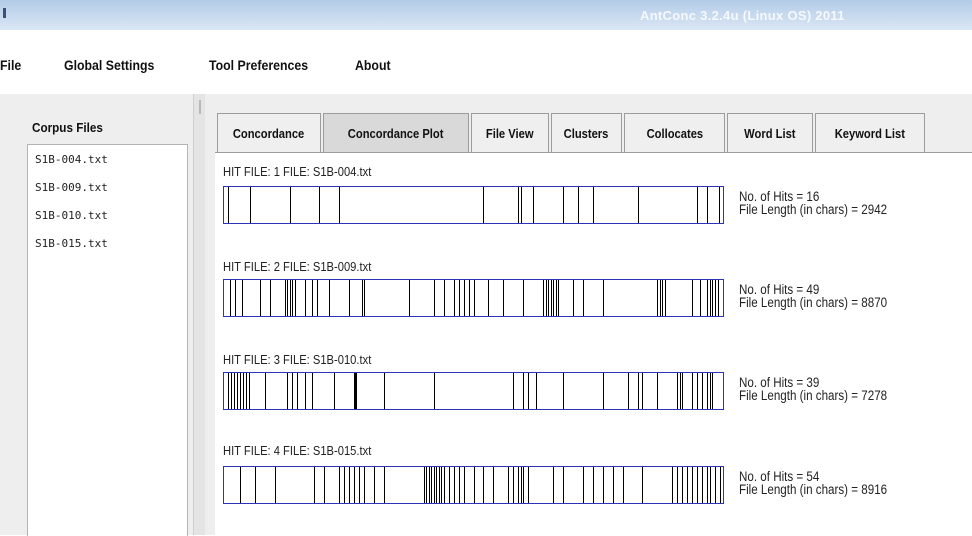 The width and height of the screenshot is (972, 536). I want to click on tab-keyword-list: Keyword List, so click(870, 132).